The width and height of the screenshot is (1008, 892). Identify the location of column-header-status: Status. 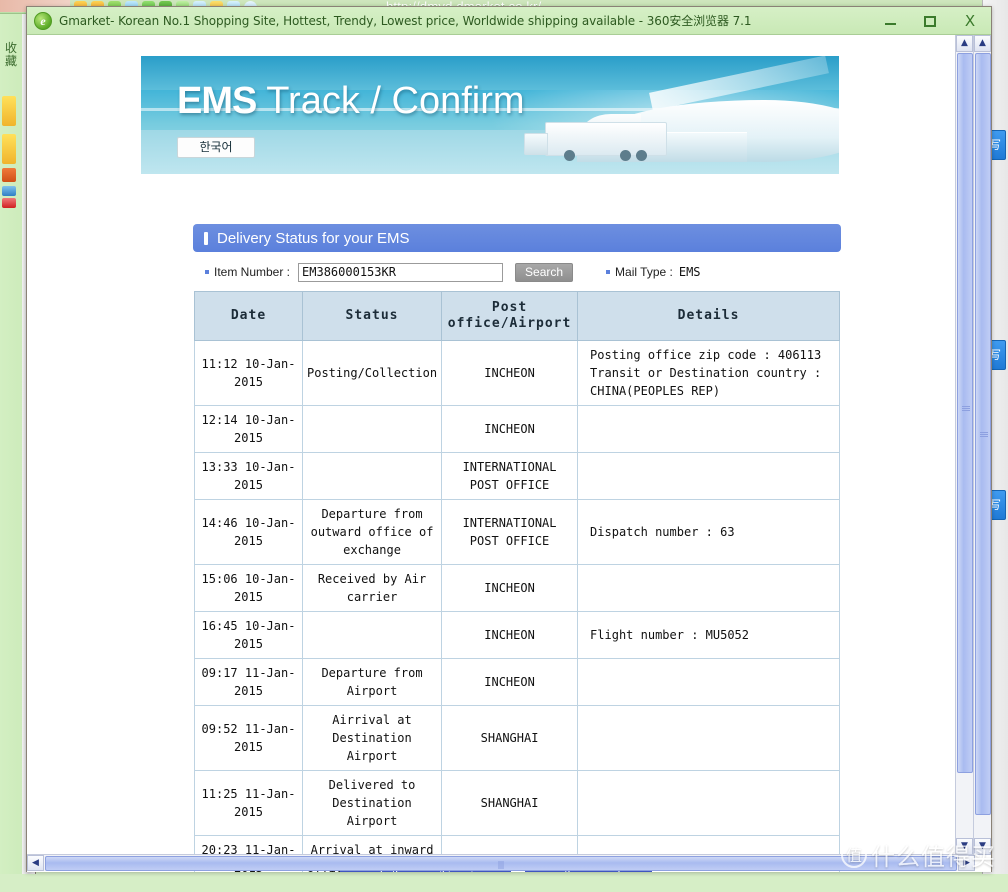
(372, 316).